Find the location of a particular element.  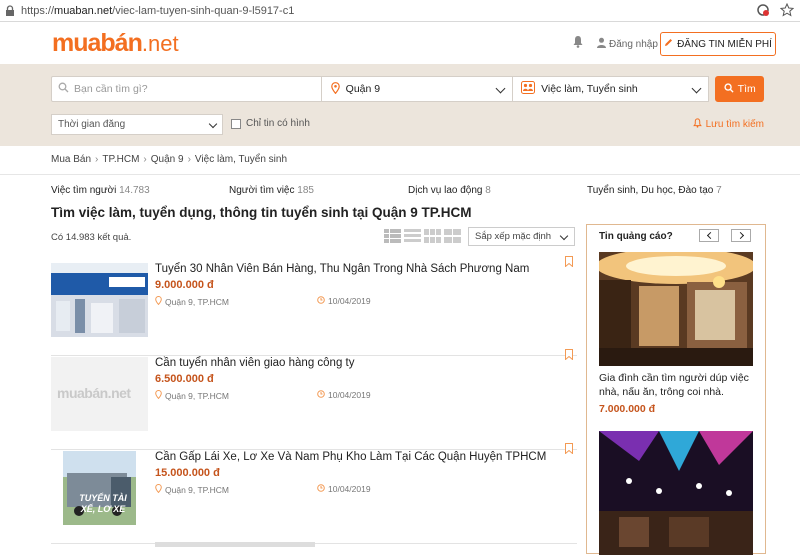

people-icon is located at coordinates (528, 89).